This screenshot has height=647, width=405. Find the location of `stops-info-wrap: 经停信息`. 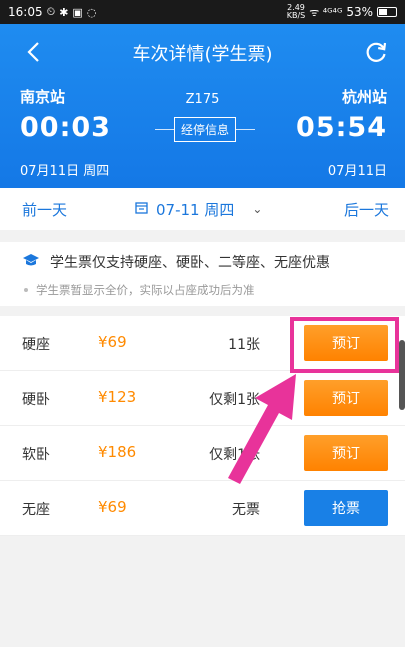

stops-info-wrap: 经停信息 is located at coordinates (205, 129).